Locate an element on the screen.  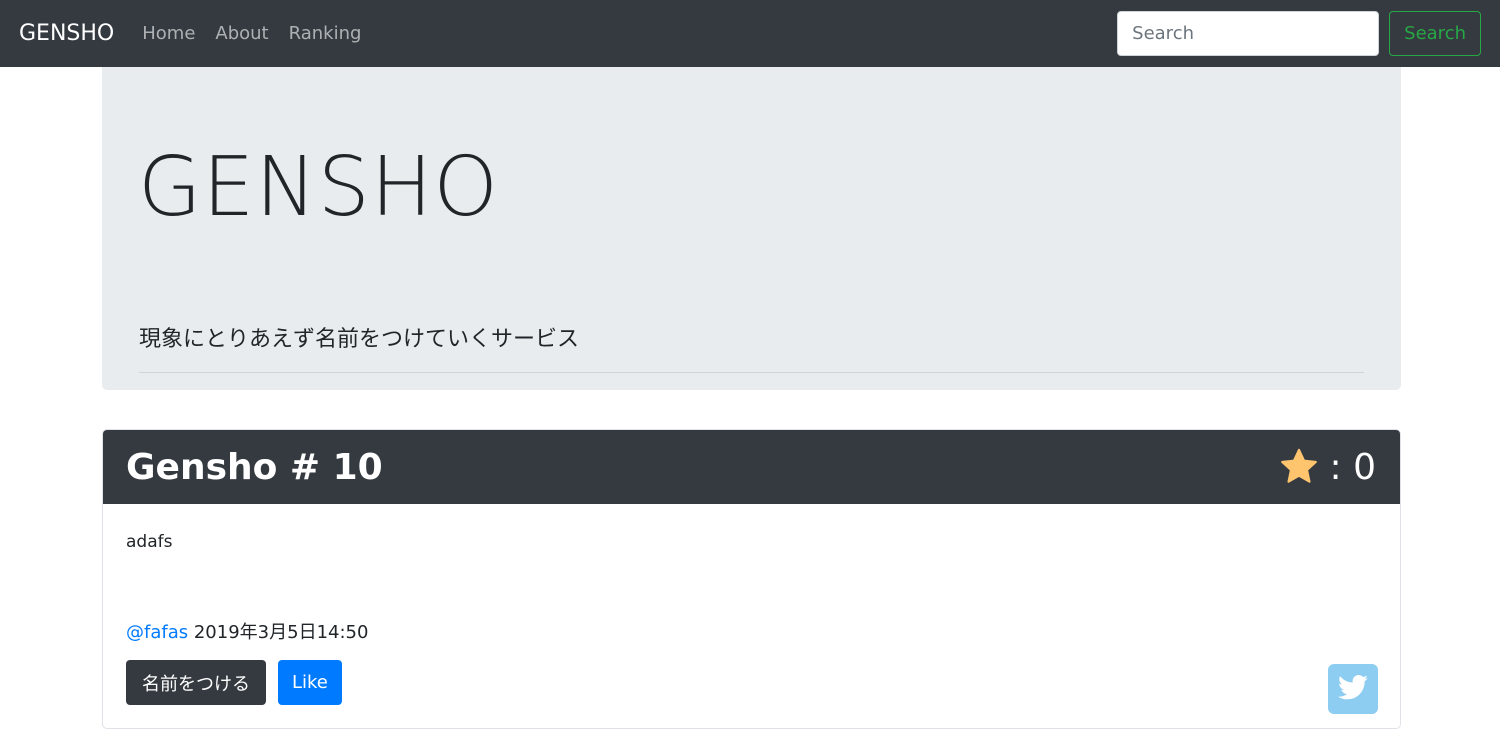
twitter-share-button is located at coordinates (1353, 689).